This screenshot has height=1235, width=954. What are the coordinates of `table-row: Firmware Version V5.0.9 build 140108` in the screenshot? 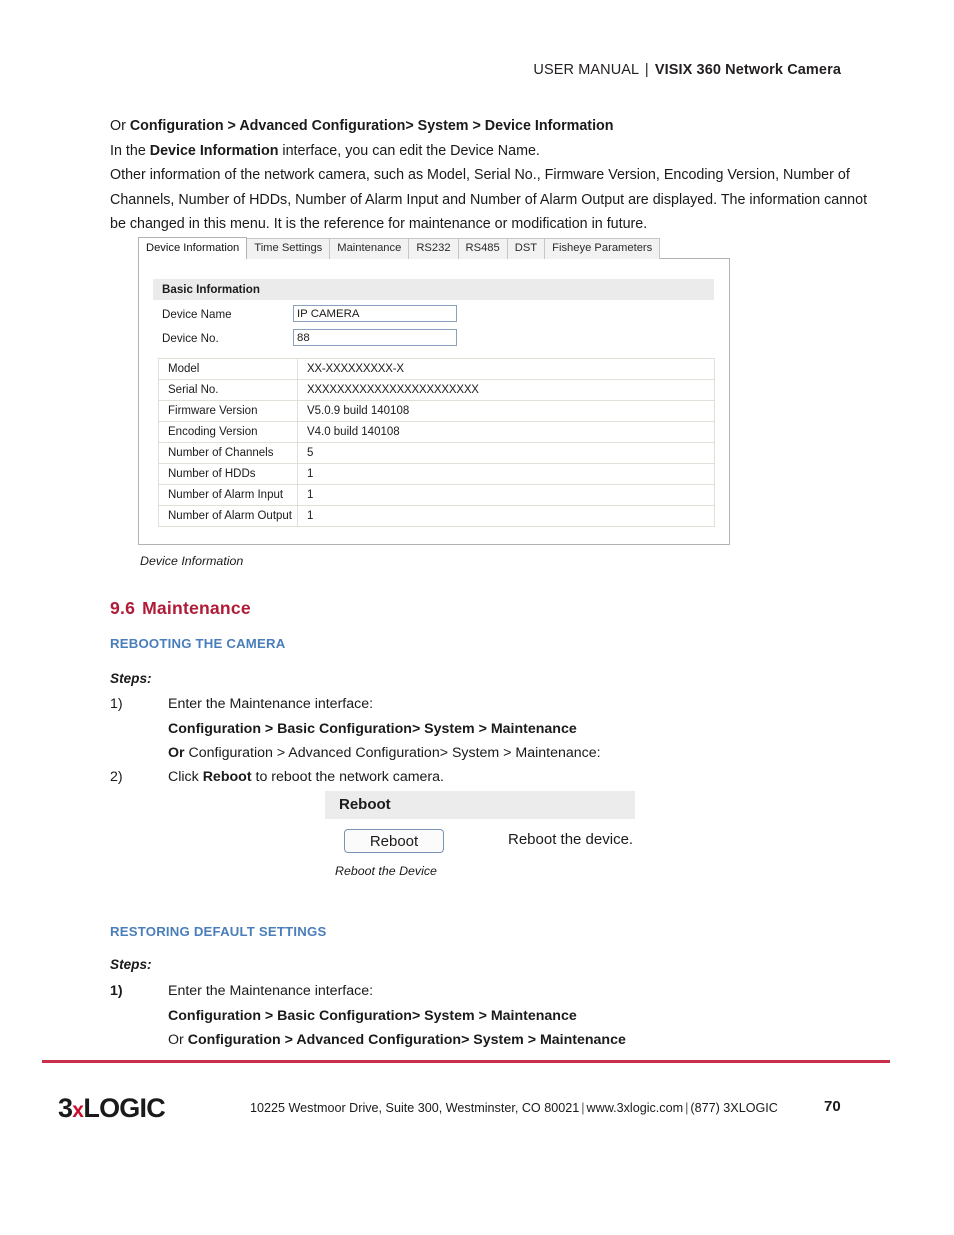 It's located at (437, 411).